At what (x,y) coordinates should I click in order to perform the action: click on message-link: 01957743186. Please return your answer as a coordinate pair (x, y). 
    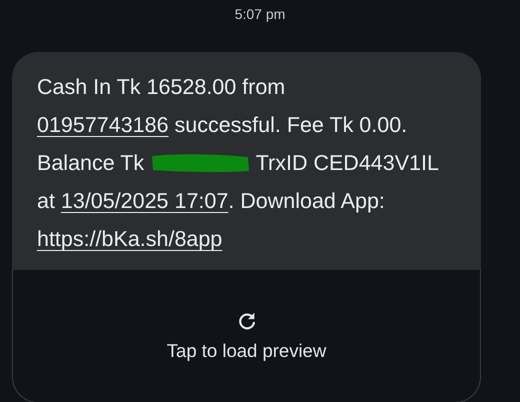
    Looking at the image, I should click on (103, 125).